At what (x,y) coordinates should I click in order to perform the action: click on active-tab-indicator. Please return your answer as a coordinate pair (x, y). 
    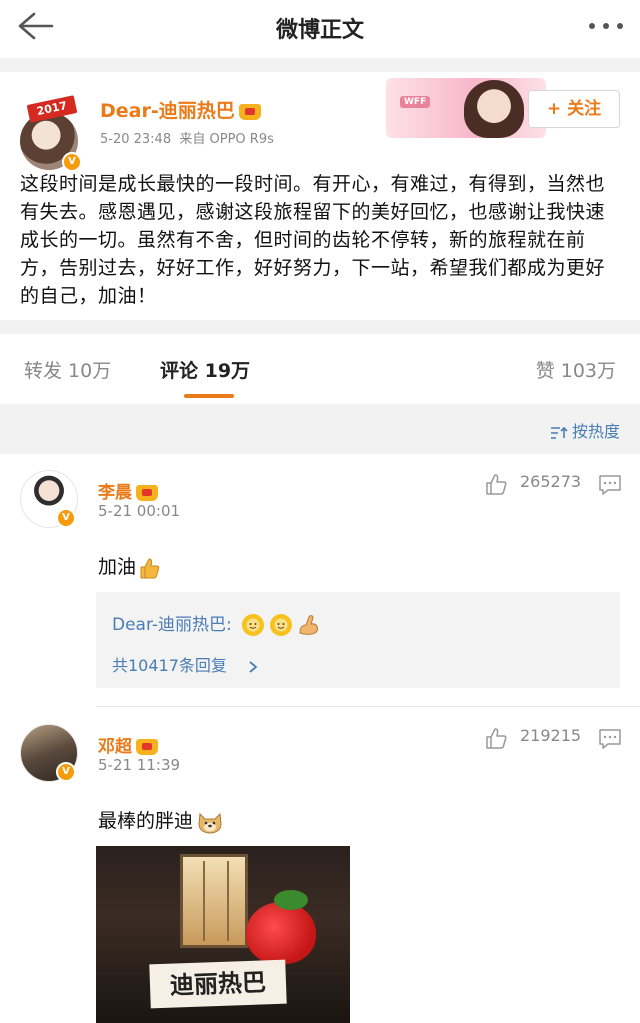
    Looking at the image, I should click on (209, 396).